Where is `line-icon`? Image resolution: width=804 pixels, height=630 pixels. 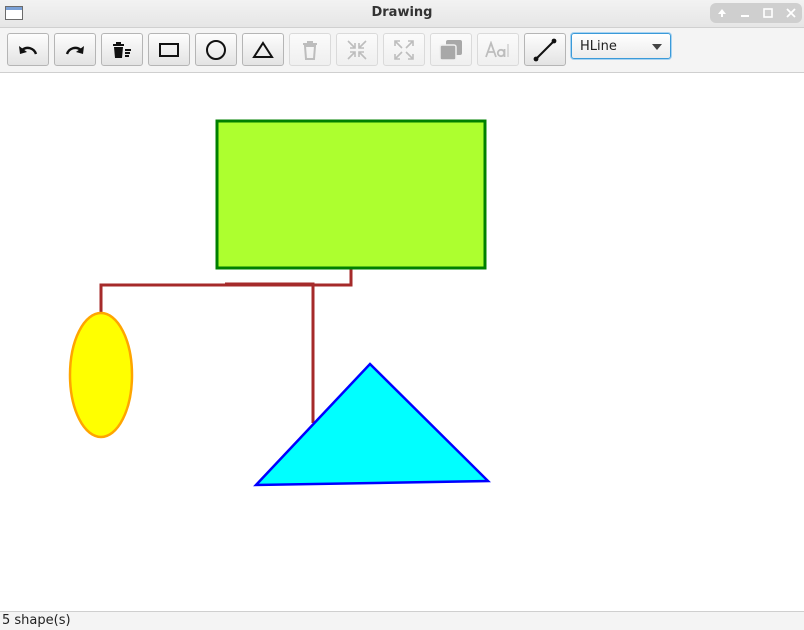
line-icon is located at coordinates (545, 49).